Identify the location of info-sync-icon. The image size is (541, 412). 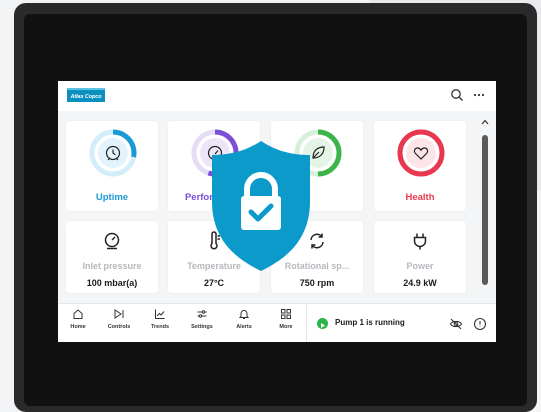
(480, 324).